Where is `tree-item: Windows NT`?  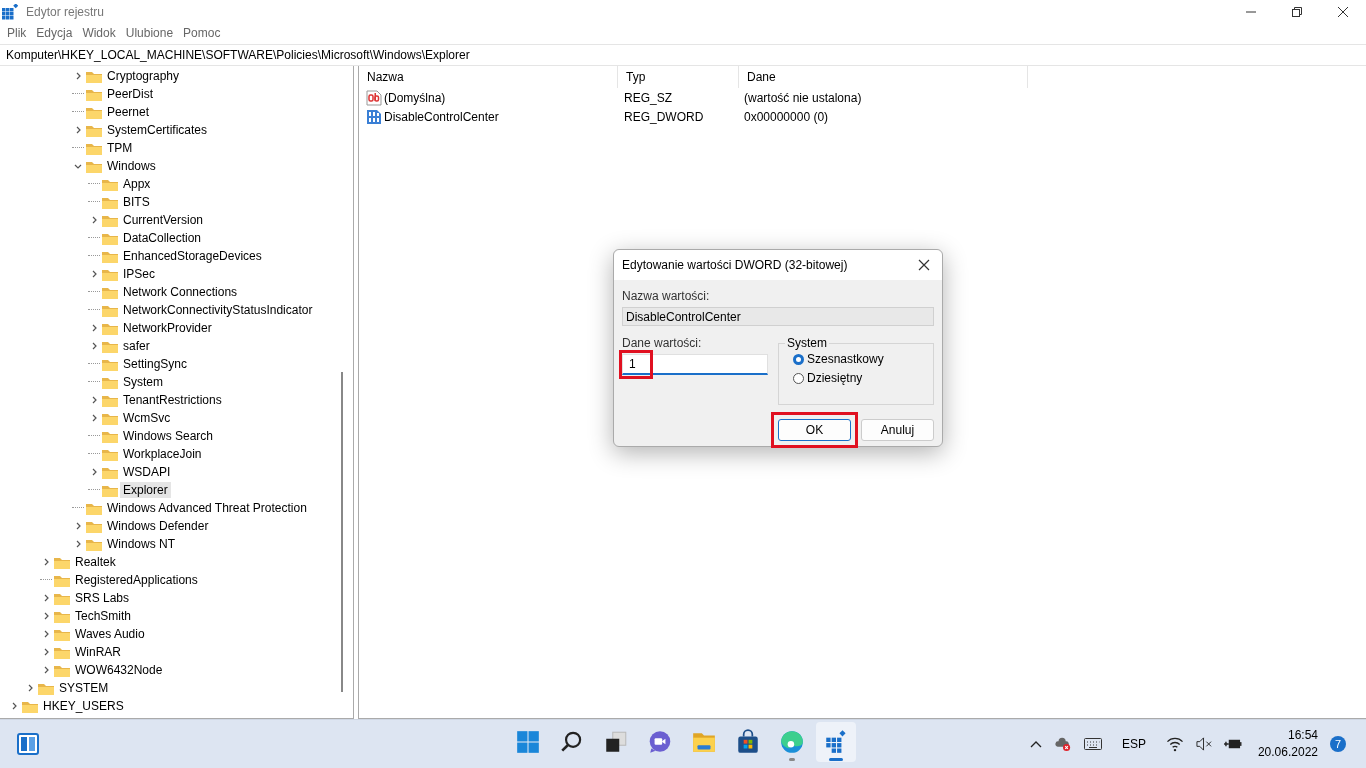
tree-item: Windows NT is located at coordinates (141, 544).